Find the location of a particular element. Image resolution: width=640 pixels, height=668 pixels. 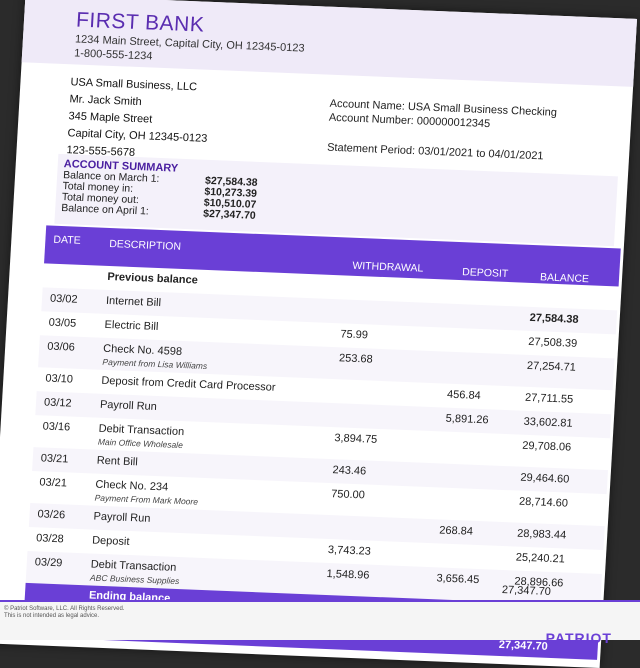

row-deposit: 268.84 is located at coordinates (456, 531).